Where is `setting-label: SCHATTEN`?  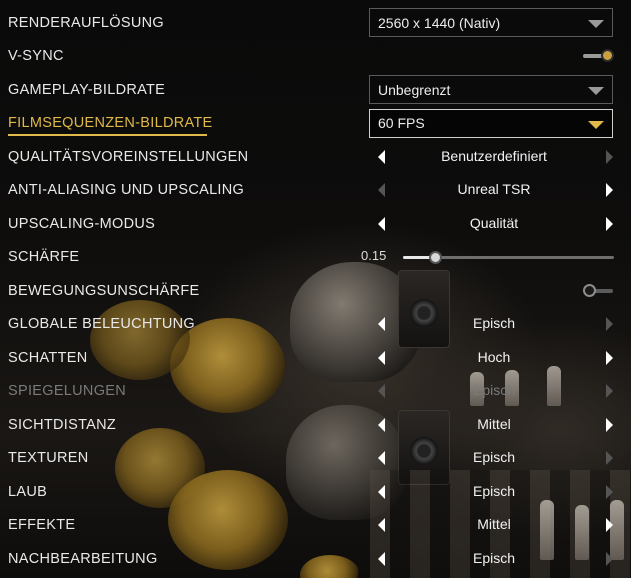
setting-label: SCHATTEN is located at coordinates (48, 357).